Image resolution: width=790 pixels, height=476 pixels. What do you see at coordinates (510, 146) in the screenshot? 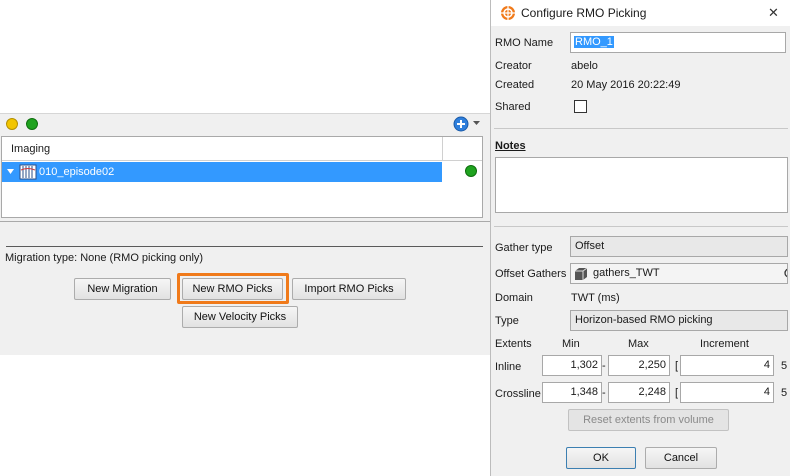
I see `notes-label: Notes` at bounding box center [510, 146].